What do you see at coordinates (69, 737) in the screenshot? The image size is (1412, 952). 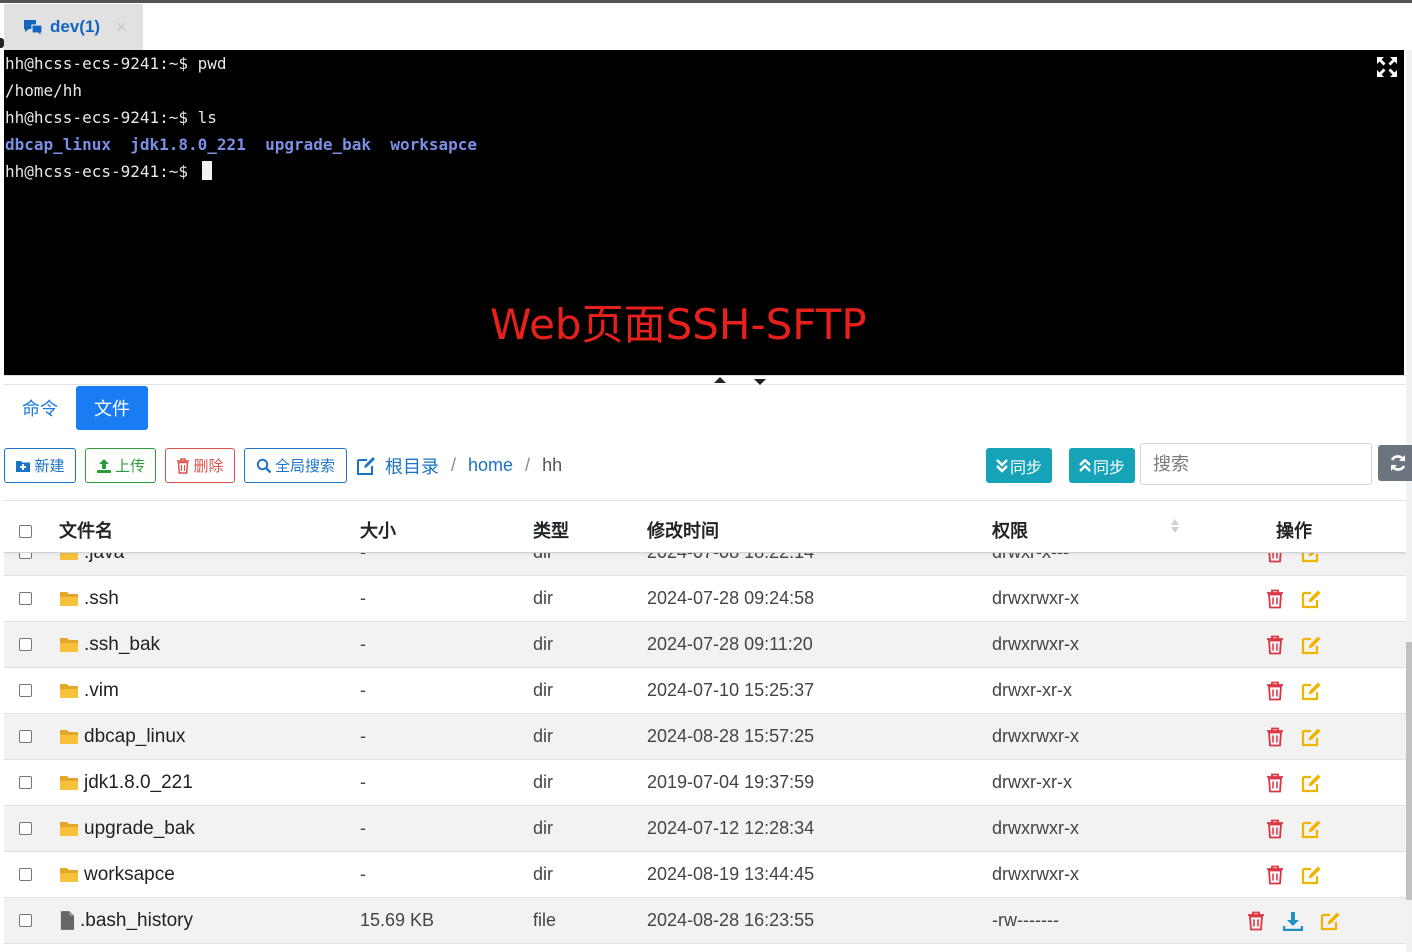 I see `folder-icon` at bounding box center [69, 737].